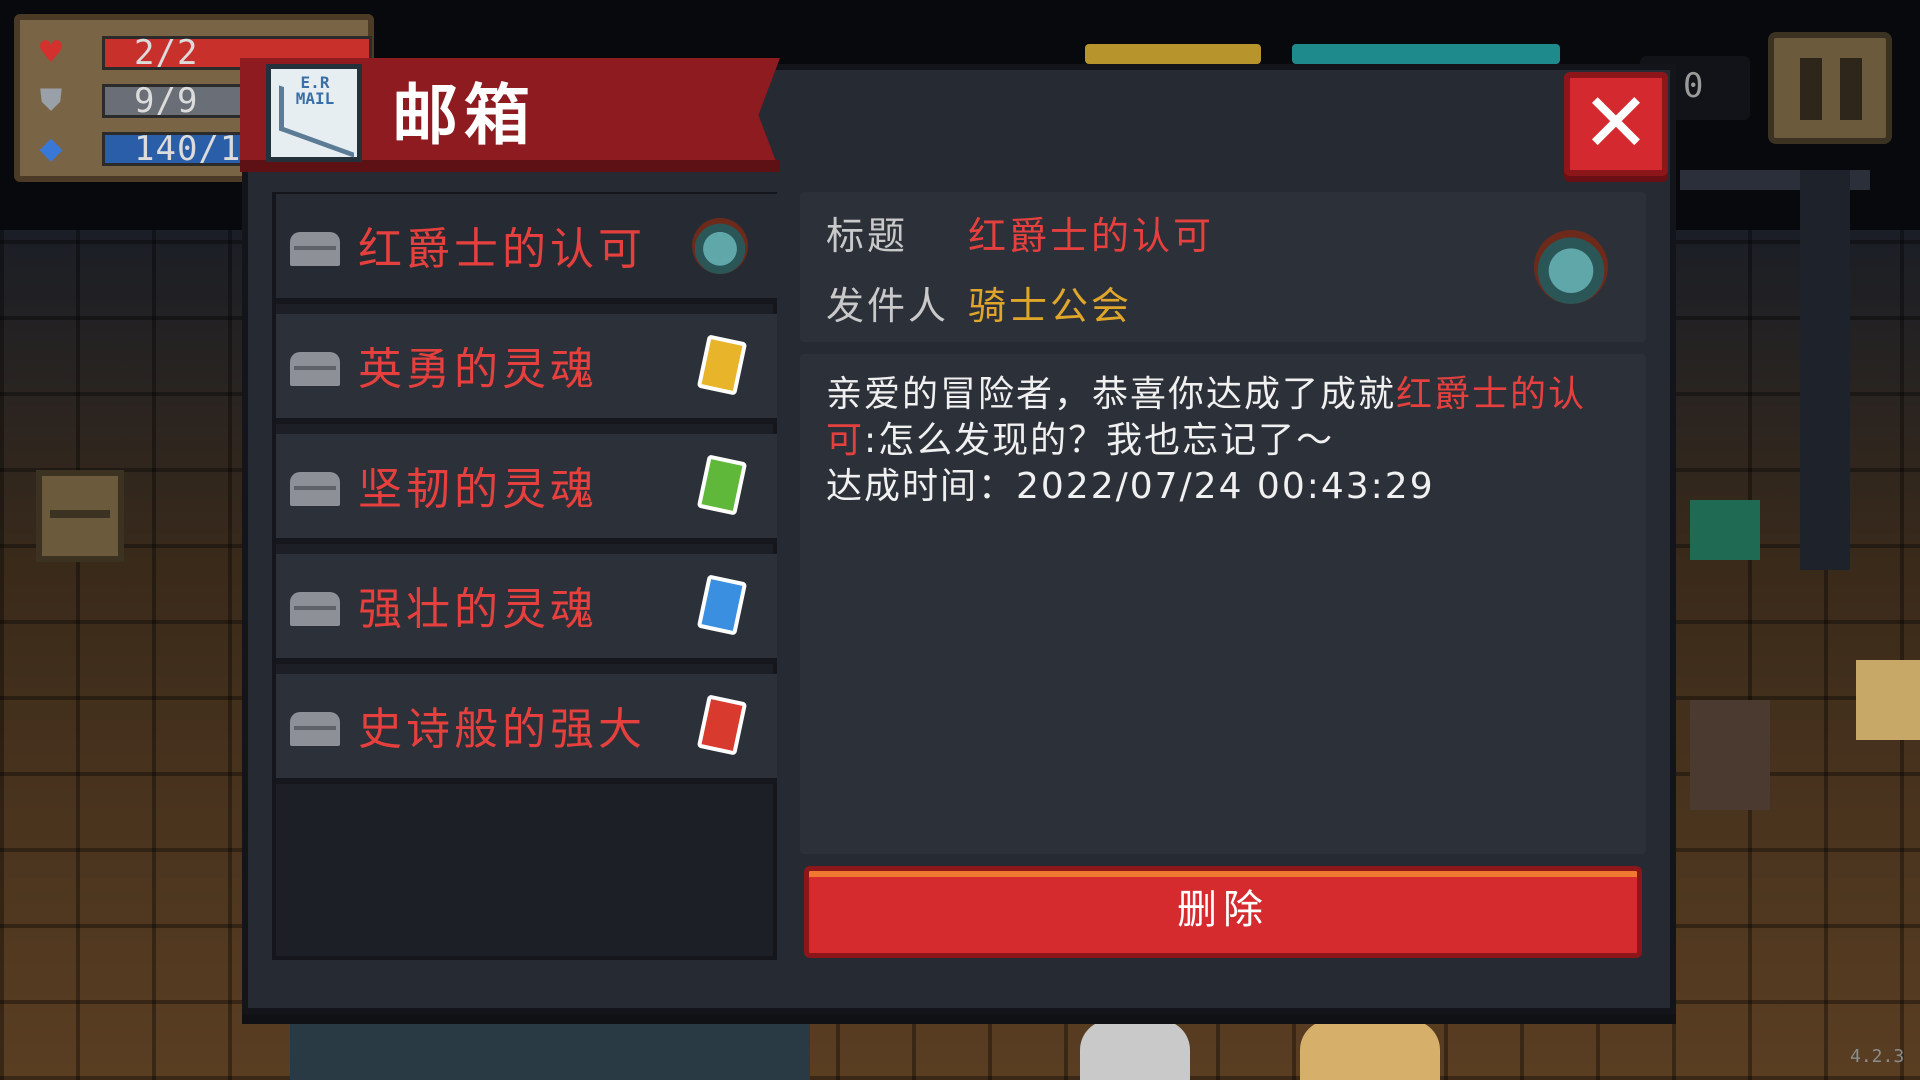 The image size is (1920, 1080). Describe the element at coordinates (1111, 394) in the screenshot. I see `mail-body-text: 亲爱的冒险者，恭喜你达成了成就` at that location.